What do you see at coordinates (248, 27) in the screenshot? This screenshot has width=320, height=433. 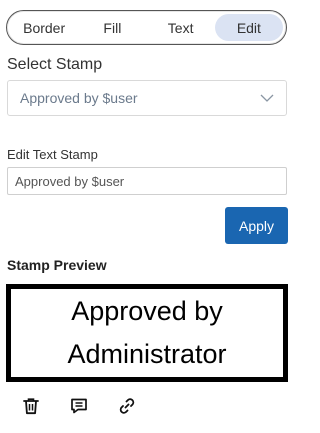 I see `tab-edit: Edit` at bounding box center [248, 27].